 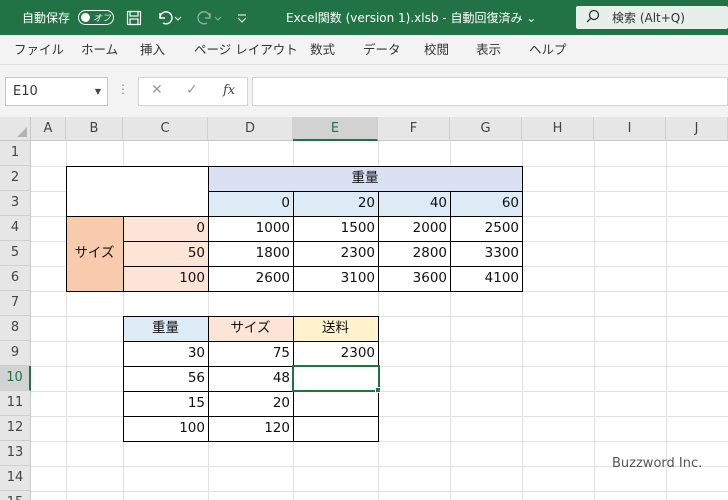 What do you see at coordinates (335, 278) in the screenshot?
I see `price-cell: 3100` at bounding box center [335, 278].